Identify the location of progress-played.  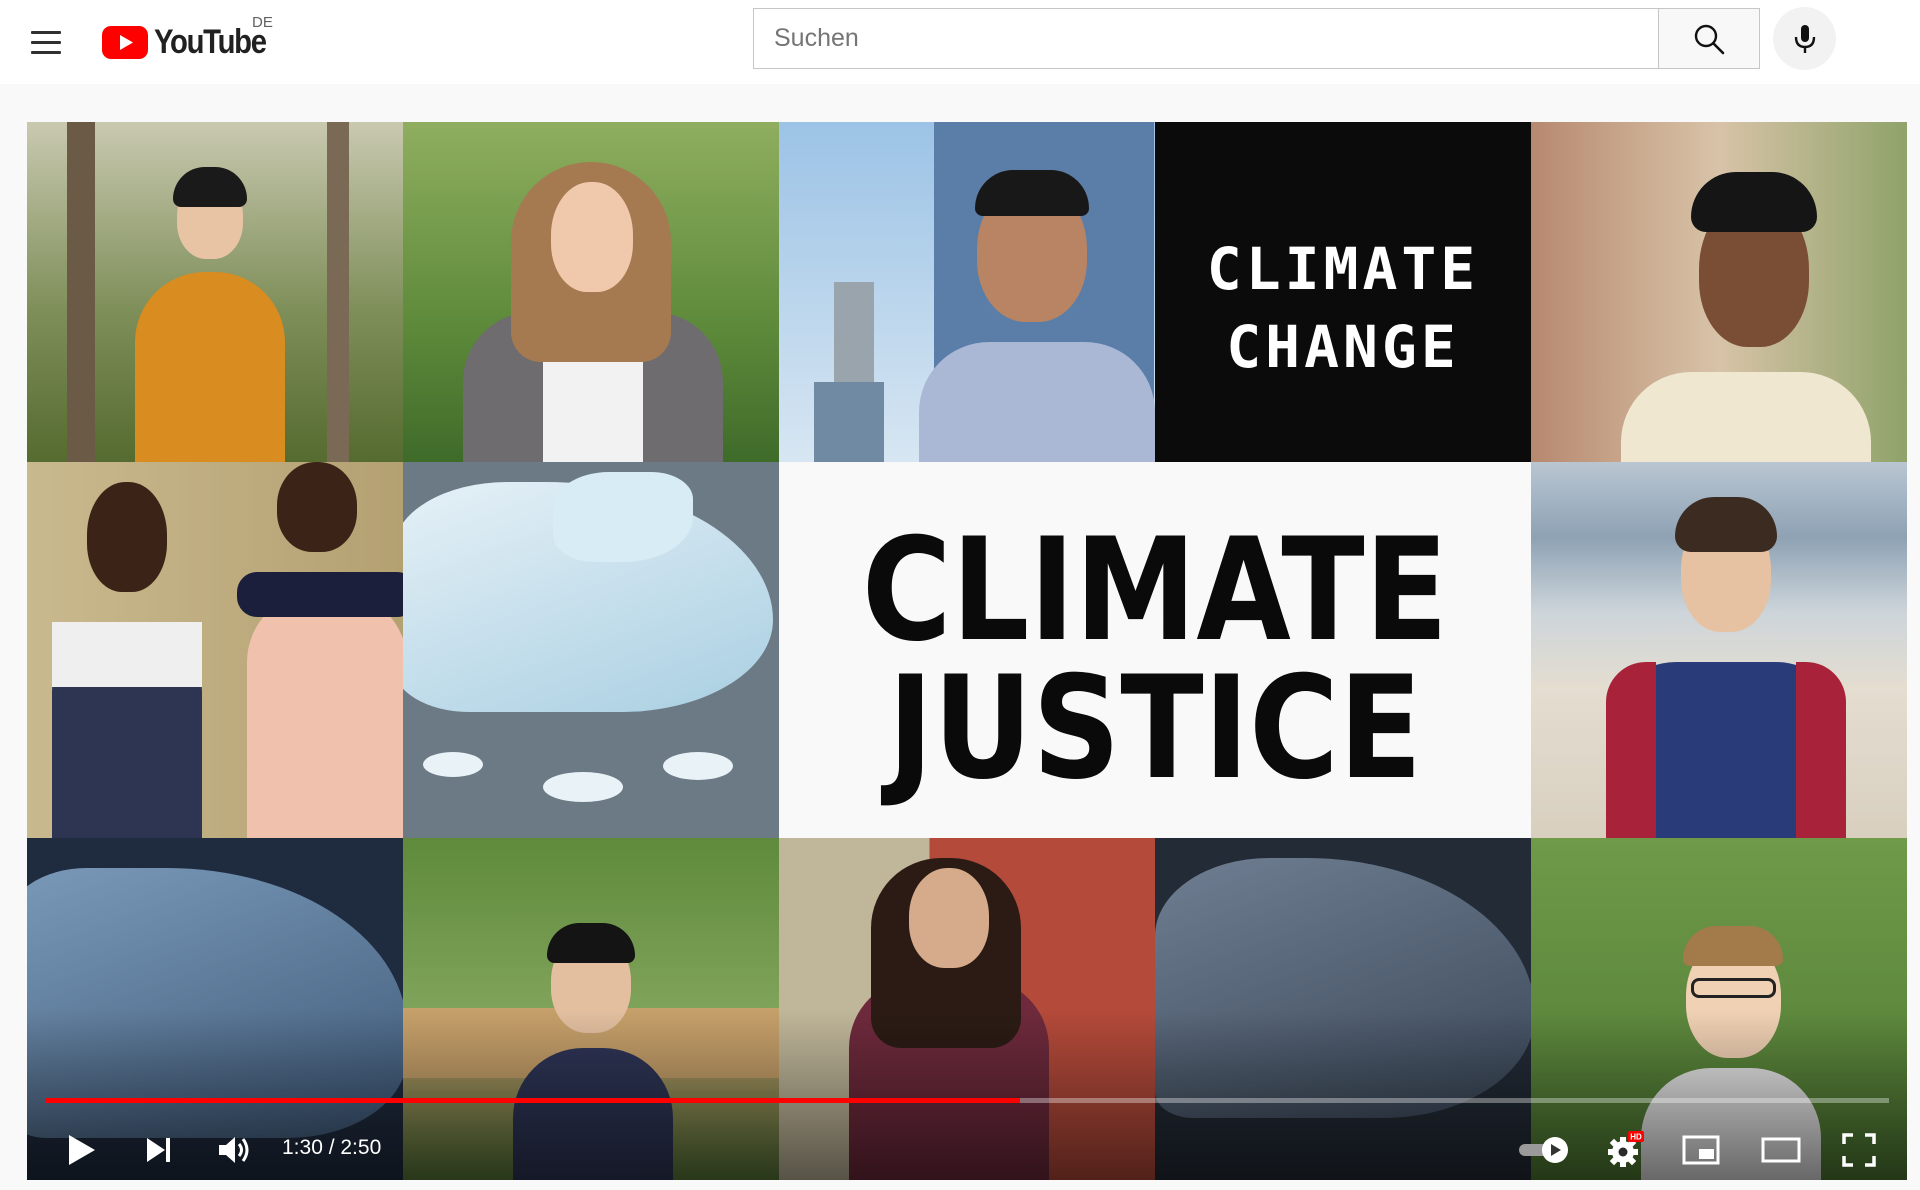
(533, 1100).